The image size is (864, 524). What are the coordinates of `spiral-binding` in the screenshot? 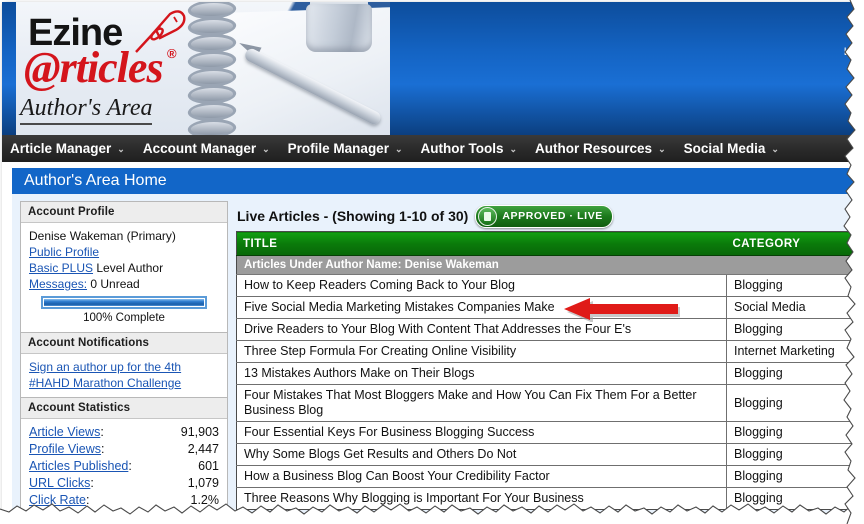 It's located at (212, 68).